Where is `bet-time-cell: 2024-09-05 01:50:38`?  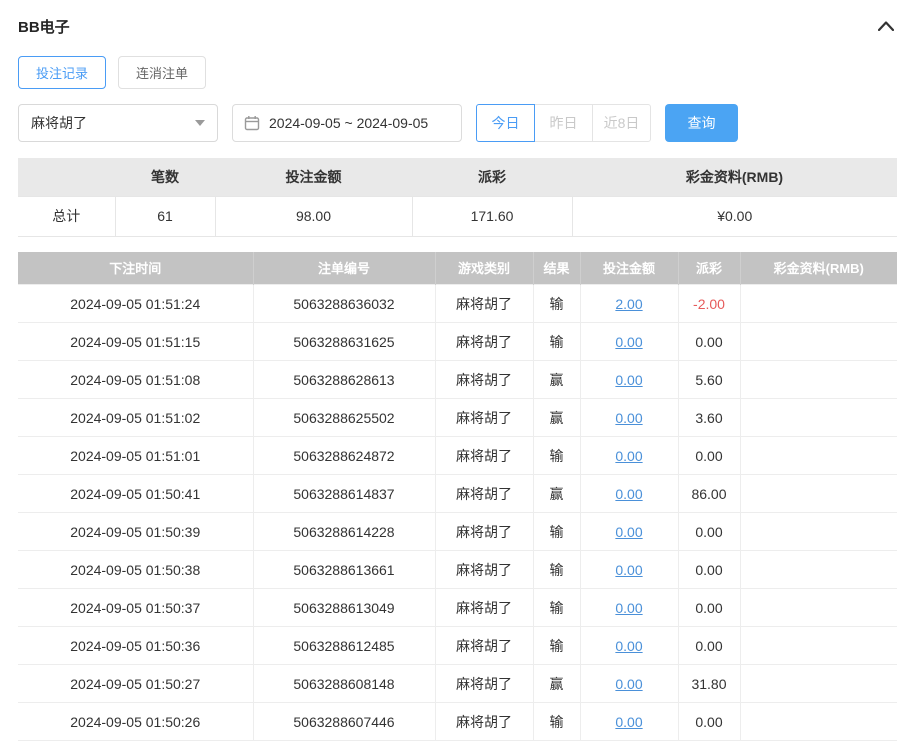 bet-time-cell: 2024-09-05 01:50:38 is located at coordinates (136, 569).